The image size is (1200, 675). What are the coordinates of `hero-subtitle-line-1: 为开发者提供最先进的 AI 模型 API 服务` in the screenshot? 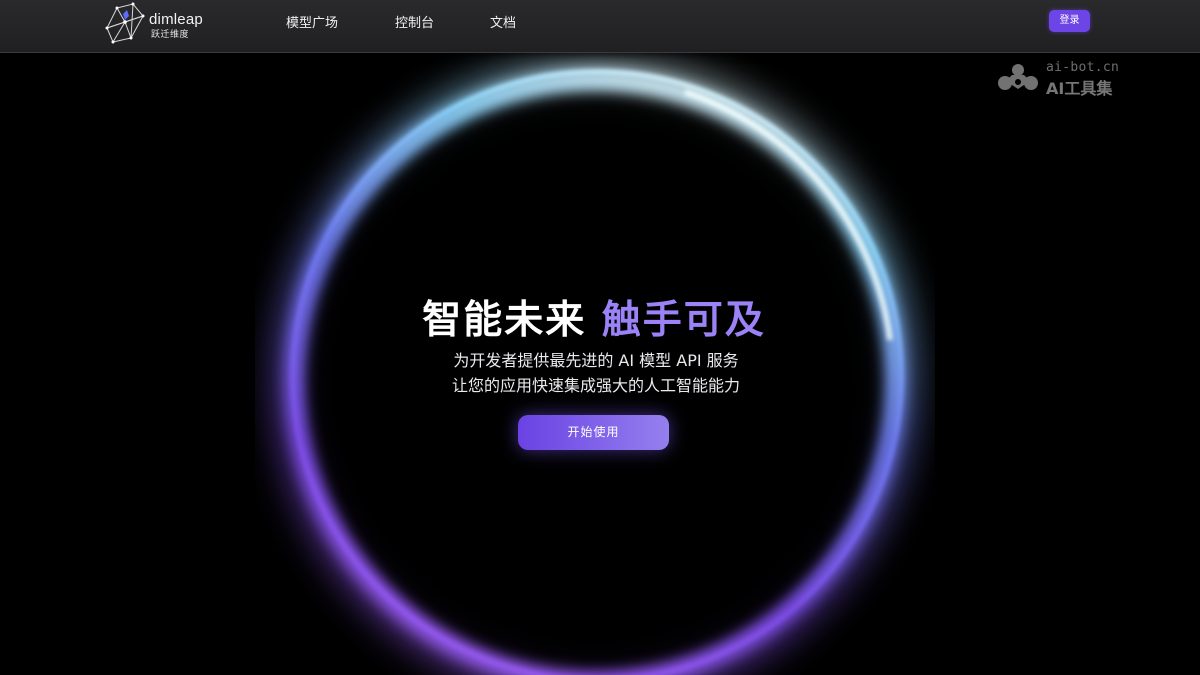 It's located at (596, 360).